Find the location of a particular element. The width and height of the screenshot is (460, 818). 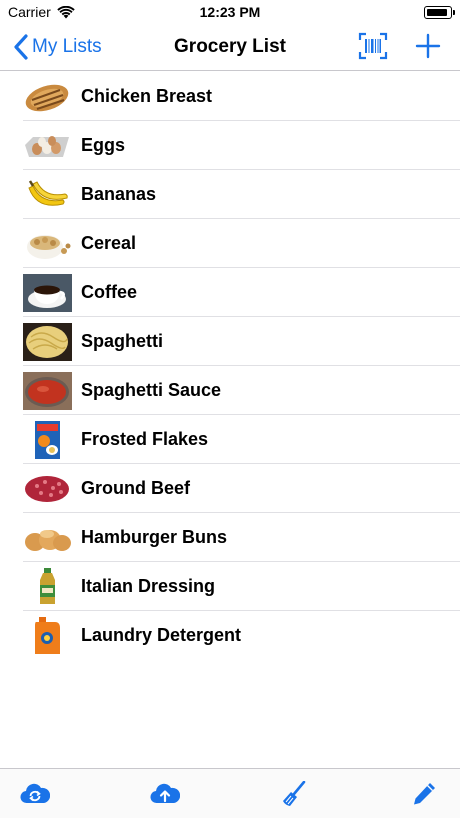

list-item-label: Chicken Breast is located at coordinates (147, 96).